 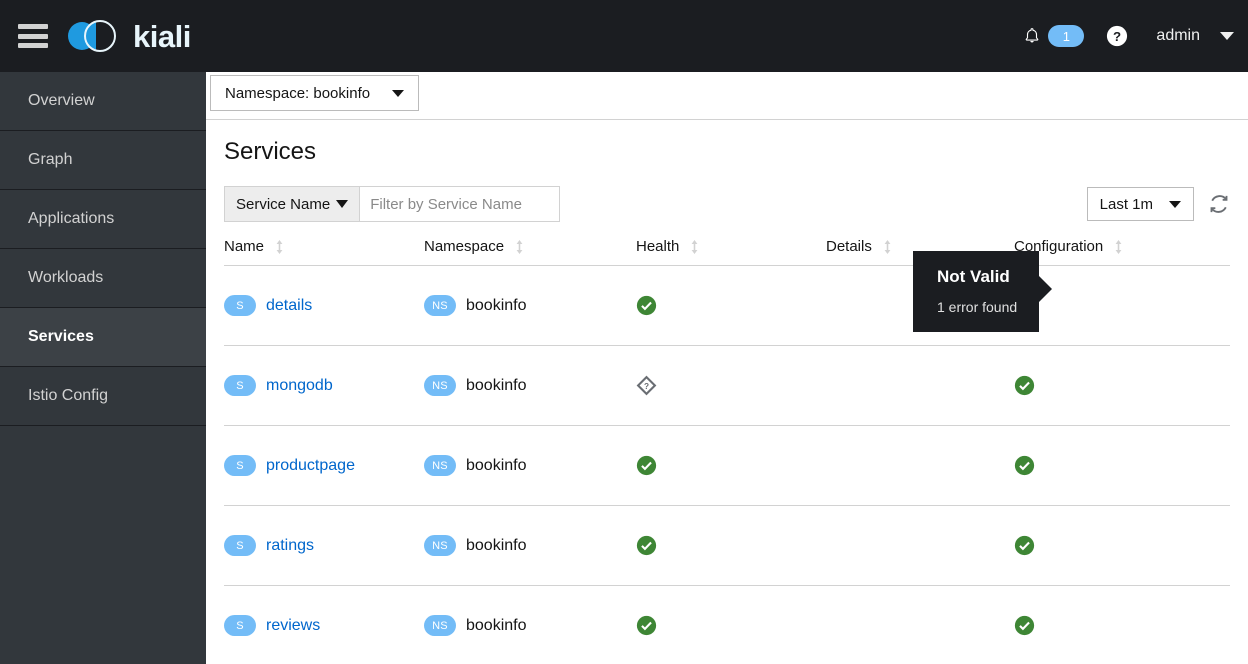 What do you see at coordinates (324, 246) in the screenshot?
I see `column-header-name: Name` at bounding box center [324, 246].